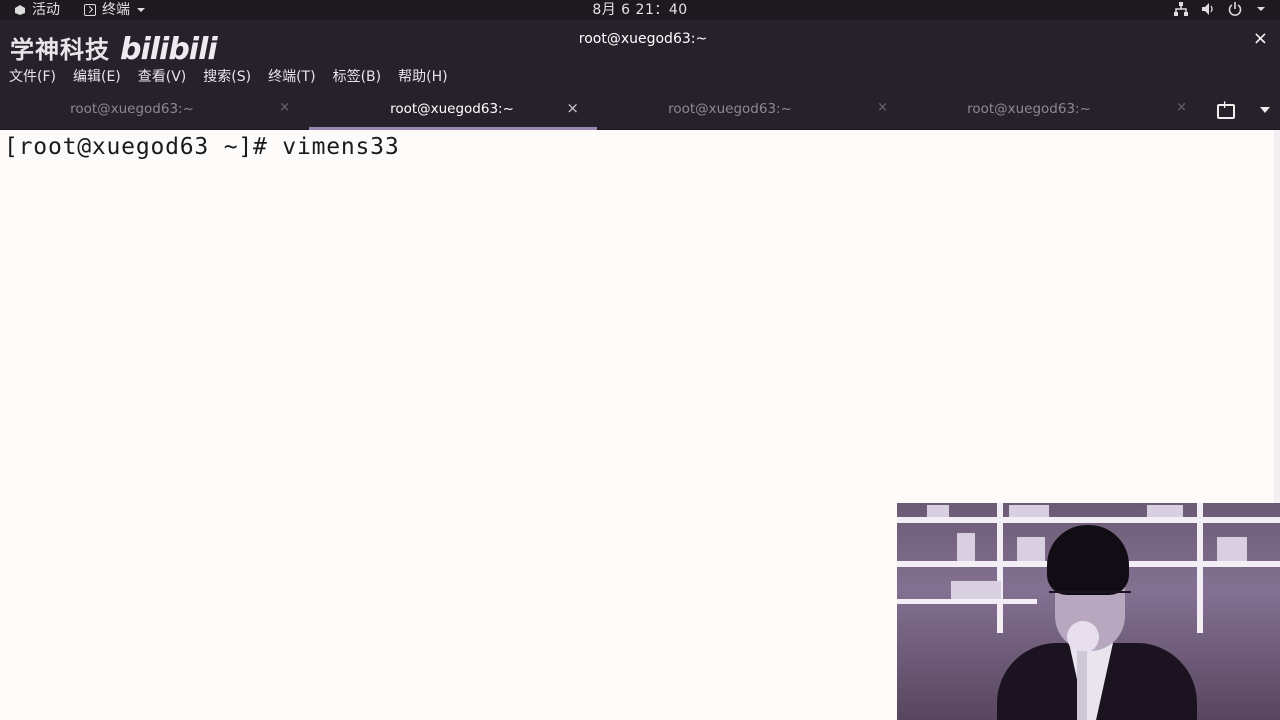  Describe the element at coordinates (1083, 637) in the screenshot. I see `microphone` at that location.